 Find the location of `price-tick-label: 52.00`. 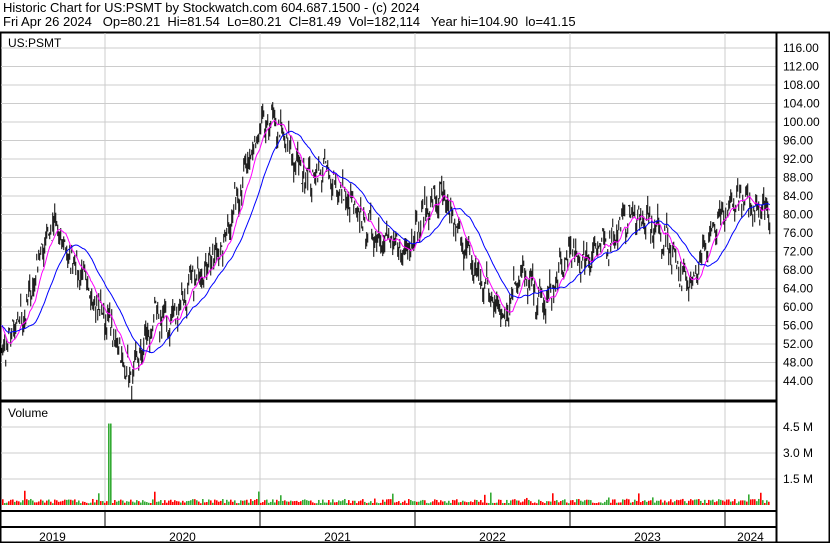

price-tick-label: 52.00 is located at coordinates (798, 344).